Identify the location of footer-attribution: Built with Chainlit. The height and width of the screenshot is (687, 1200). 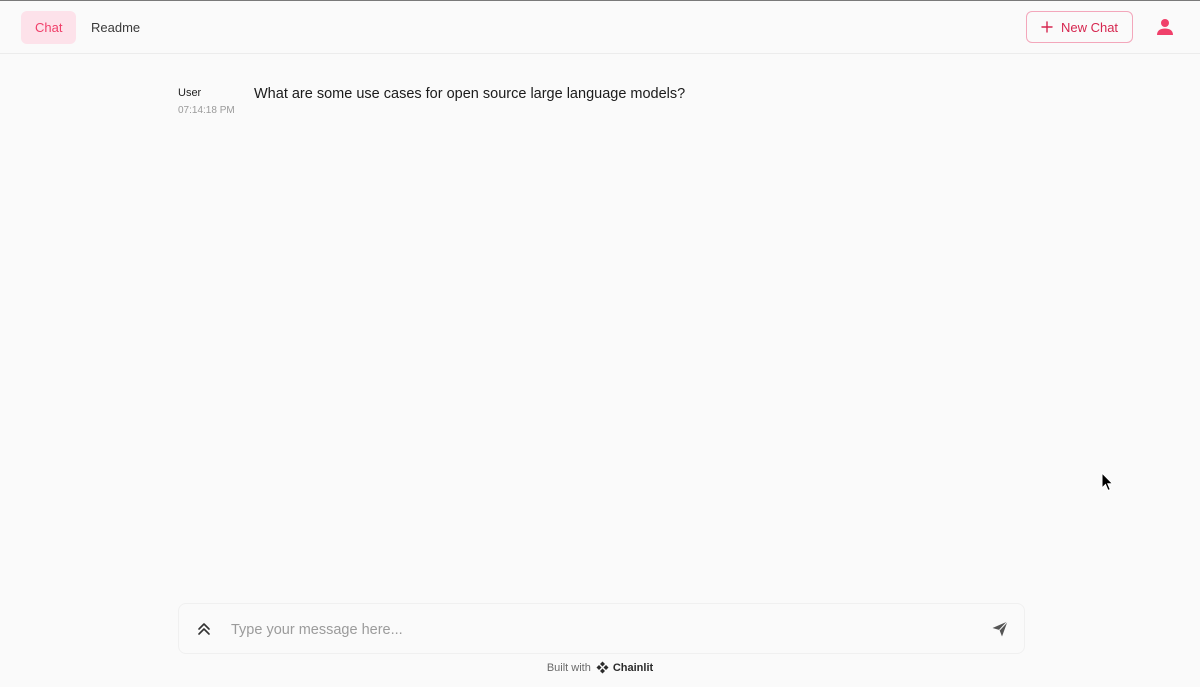
(600, 667).